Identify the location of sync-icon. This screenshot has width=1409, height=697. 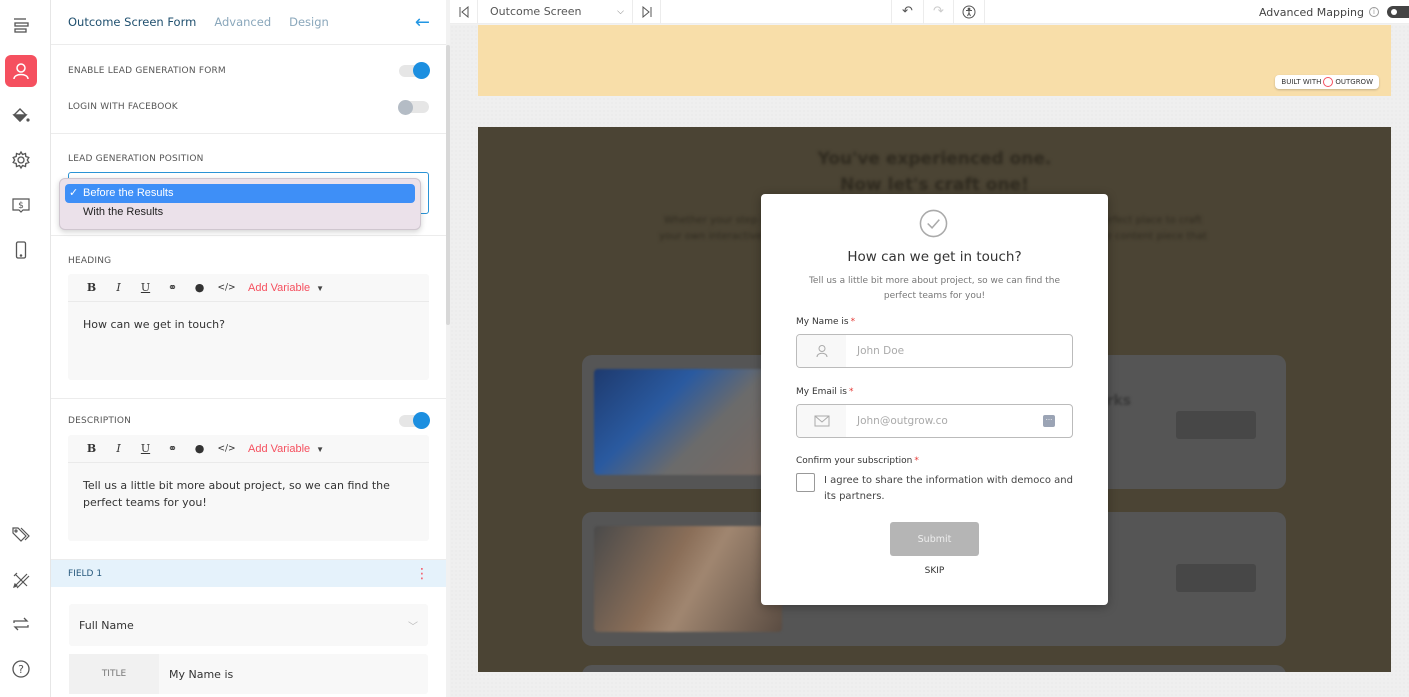
(21, 624).